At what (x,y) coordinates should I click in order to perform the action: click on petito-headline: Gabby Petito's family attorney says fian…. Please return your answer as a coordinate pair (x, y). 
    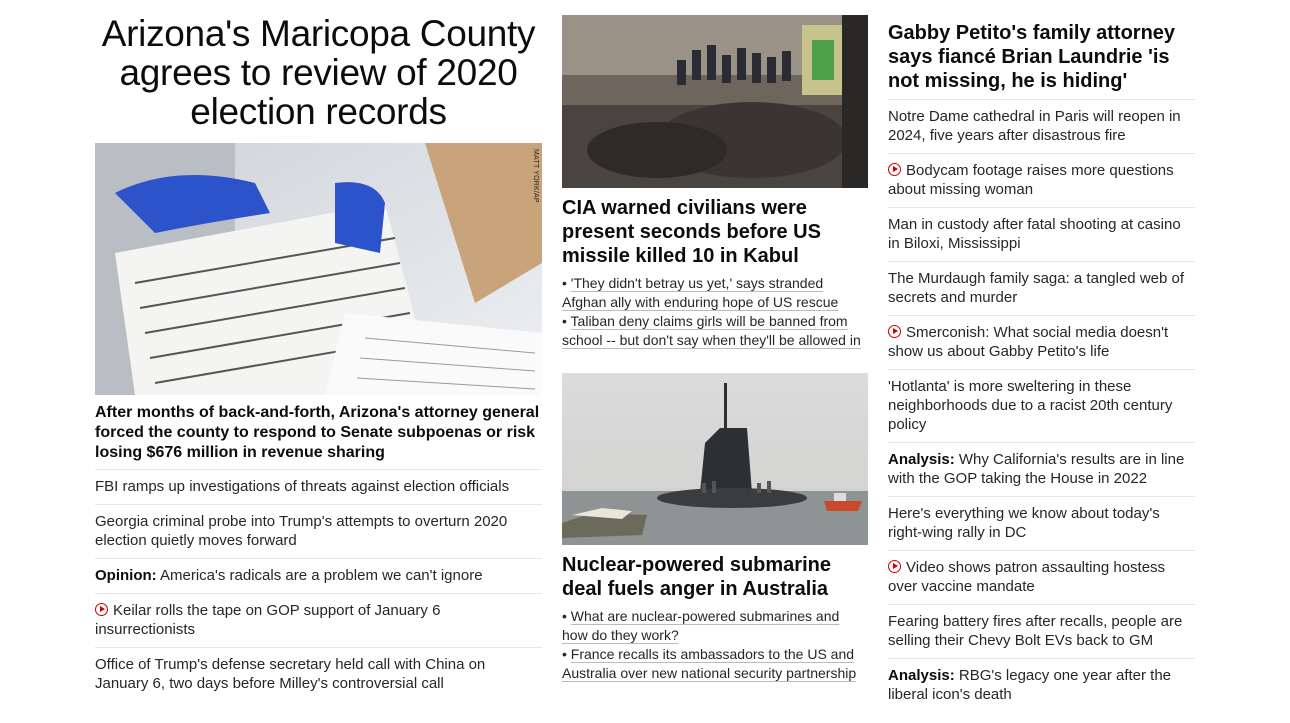
    Looking at the image, I should click on (1041, 57).